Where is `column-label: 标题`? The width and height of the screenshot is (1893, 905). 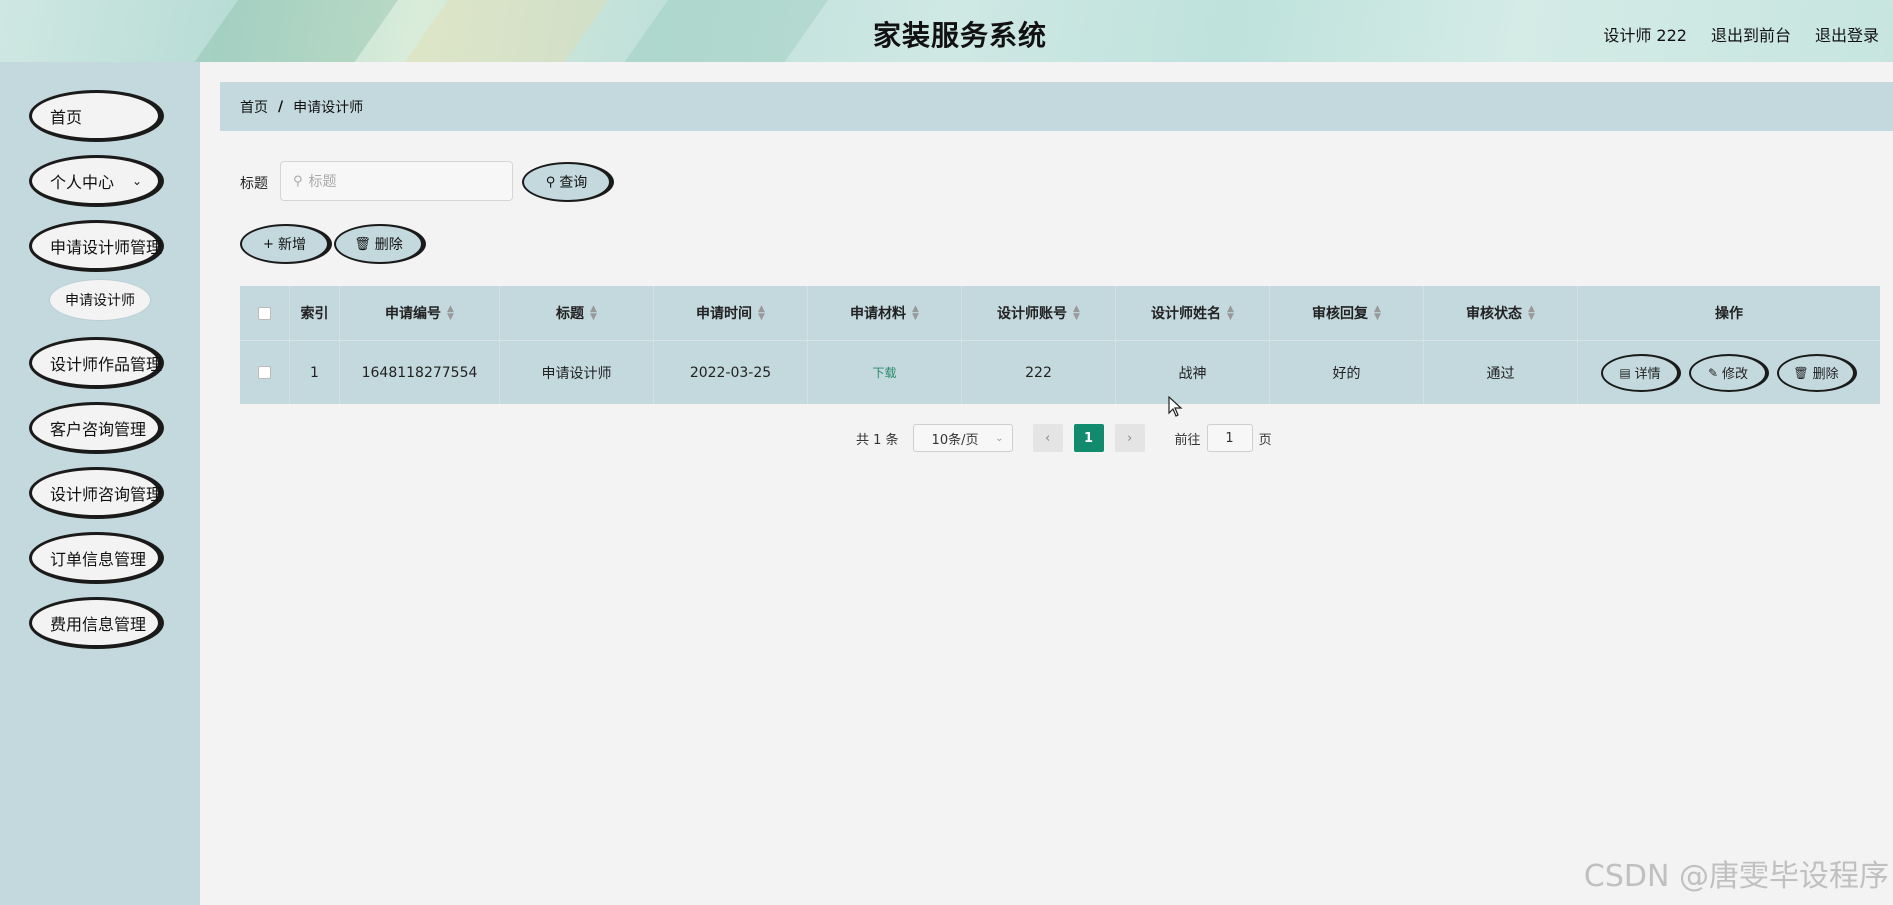 column-label: 标题 is located at coordinates (570, 314).